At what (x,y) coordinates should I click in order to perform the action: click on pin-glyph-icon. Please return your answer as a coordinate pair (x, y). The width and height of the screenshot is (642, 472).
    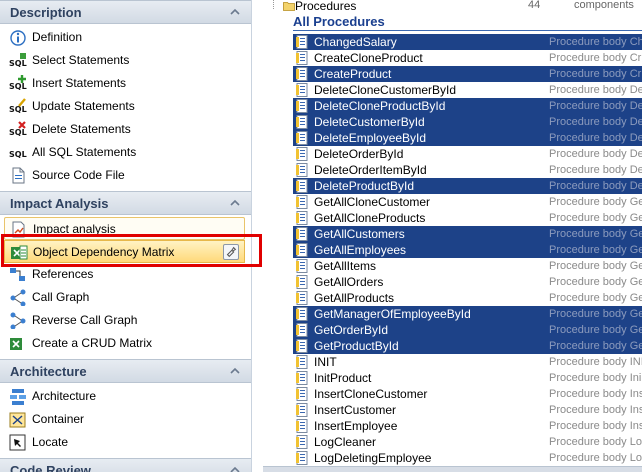
    Looking at the image, I should click on (231, 252).